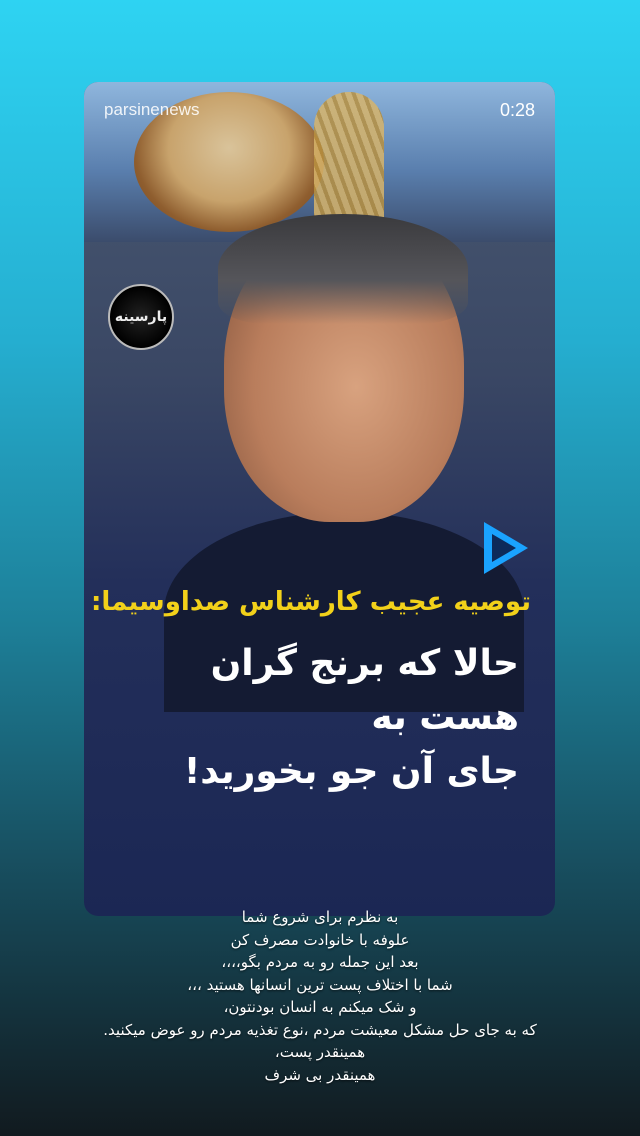 The width and height of the screenshot is (640, 1136). I want to click on parsine-logo-icon: پارسینه, so click(141, 317).